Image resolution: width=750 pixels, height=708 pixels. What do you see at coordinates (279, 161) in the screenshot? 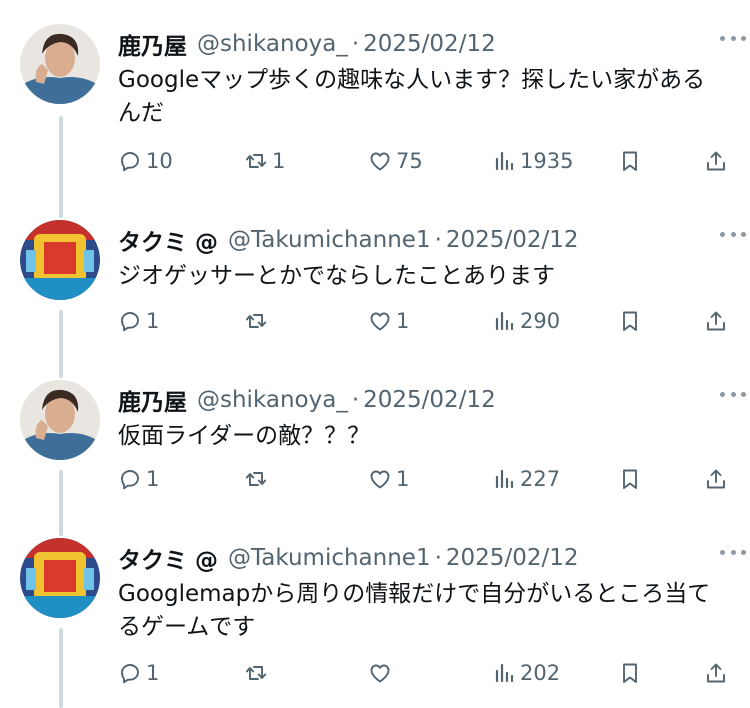
I see `retweet-count: 1` at bounding box center [279, 161].